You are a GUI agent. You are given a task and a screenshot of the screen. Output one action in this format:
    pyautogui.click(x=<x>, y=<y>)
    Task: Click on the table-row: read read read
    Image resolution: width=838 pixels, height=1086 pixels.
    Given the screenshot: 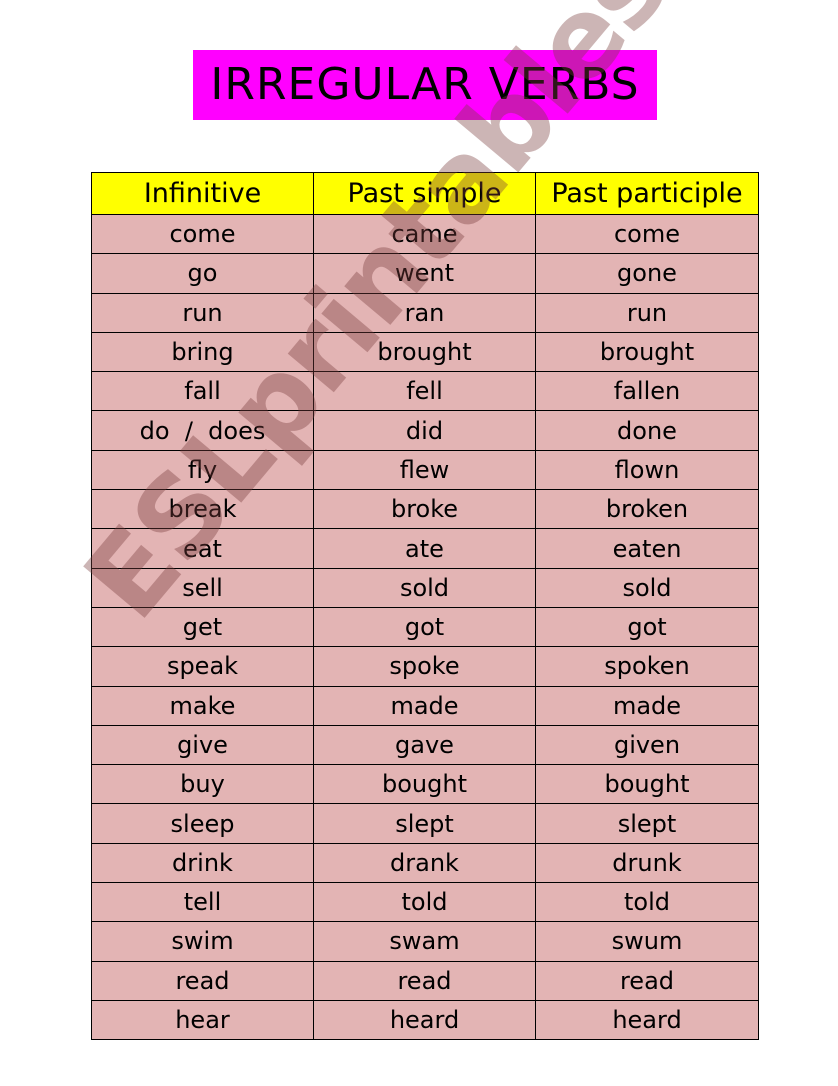 What is the action you would take?
    pyautogui.click(x=425, y=980)
    